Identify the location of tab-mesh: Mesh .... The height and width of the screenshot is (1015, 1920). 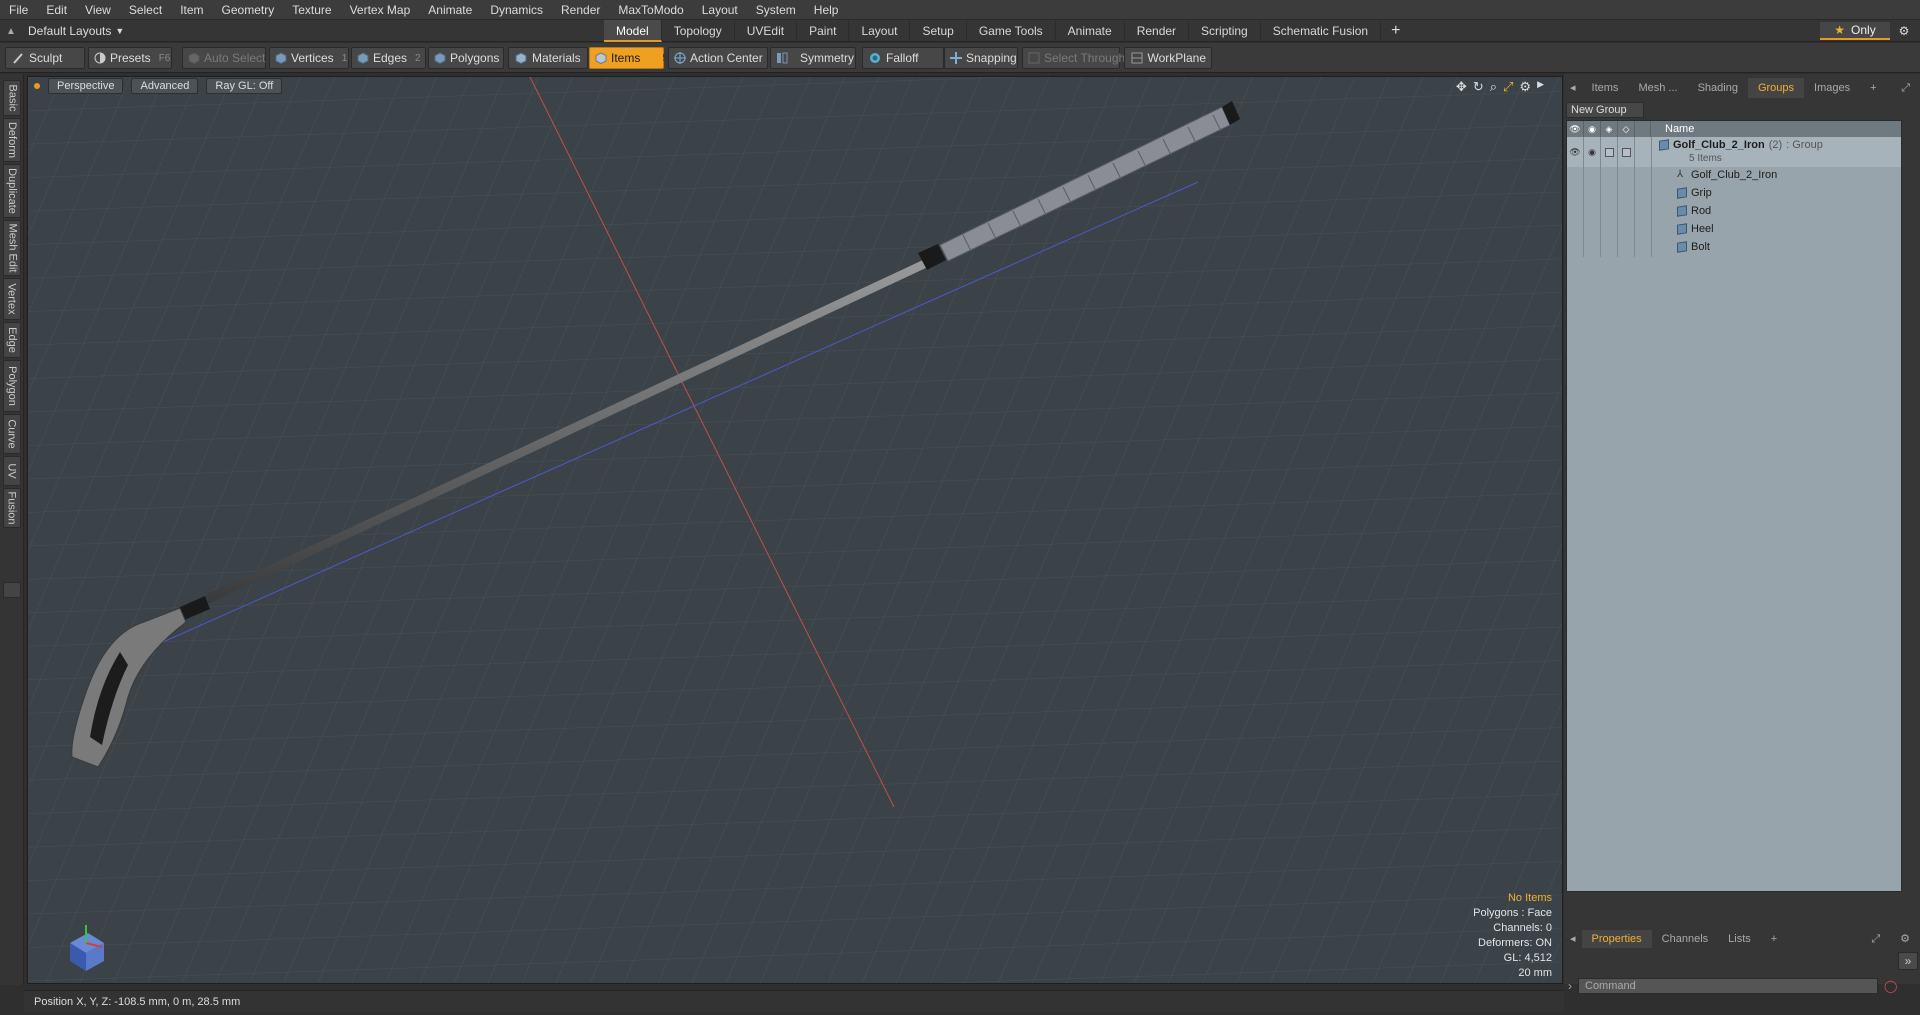
(1657, 88).